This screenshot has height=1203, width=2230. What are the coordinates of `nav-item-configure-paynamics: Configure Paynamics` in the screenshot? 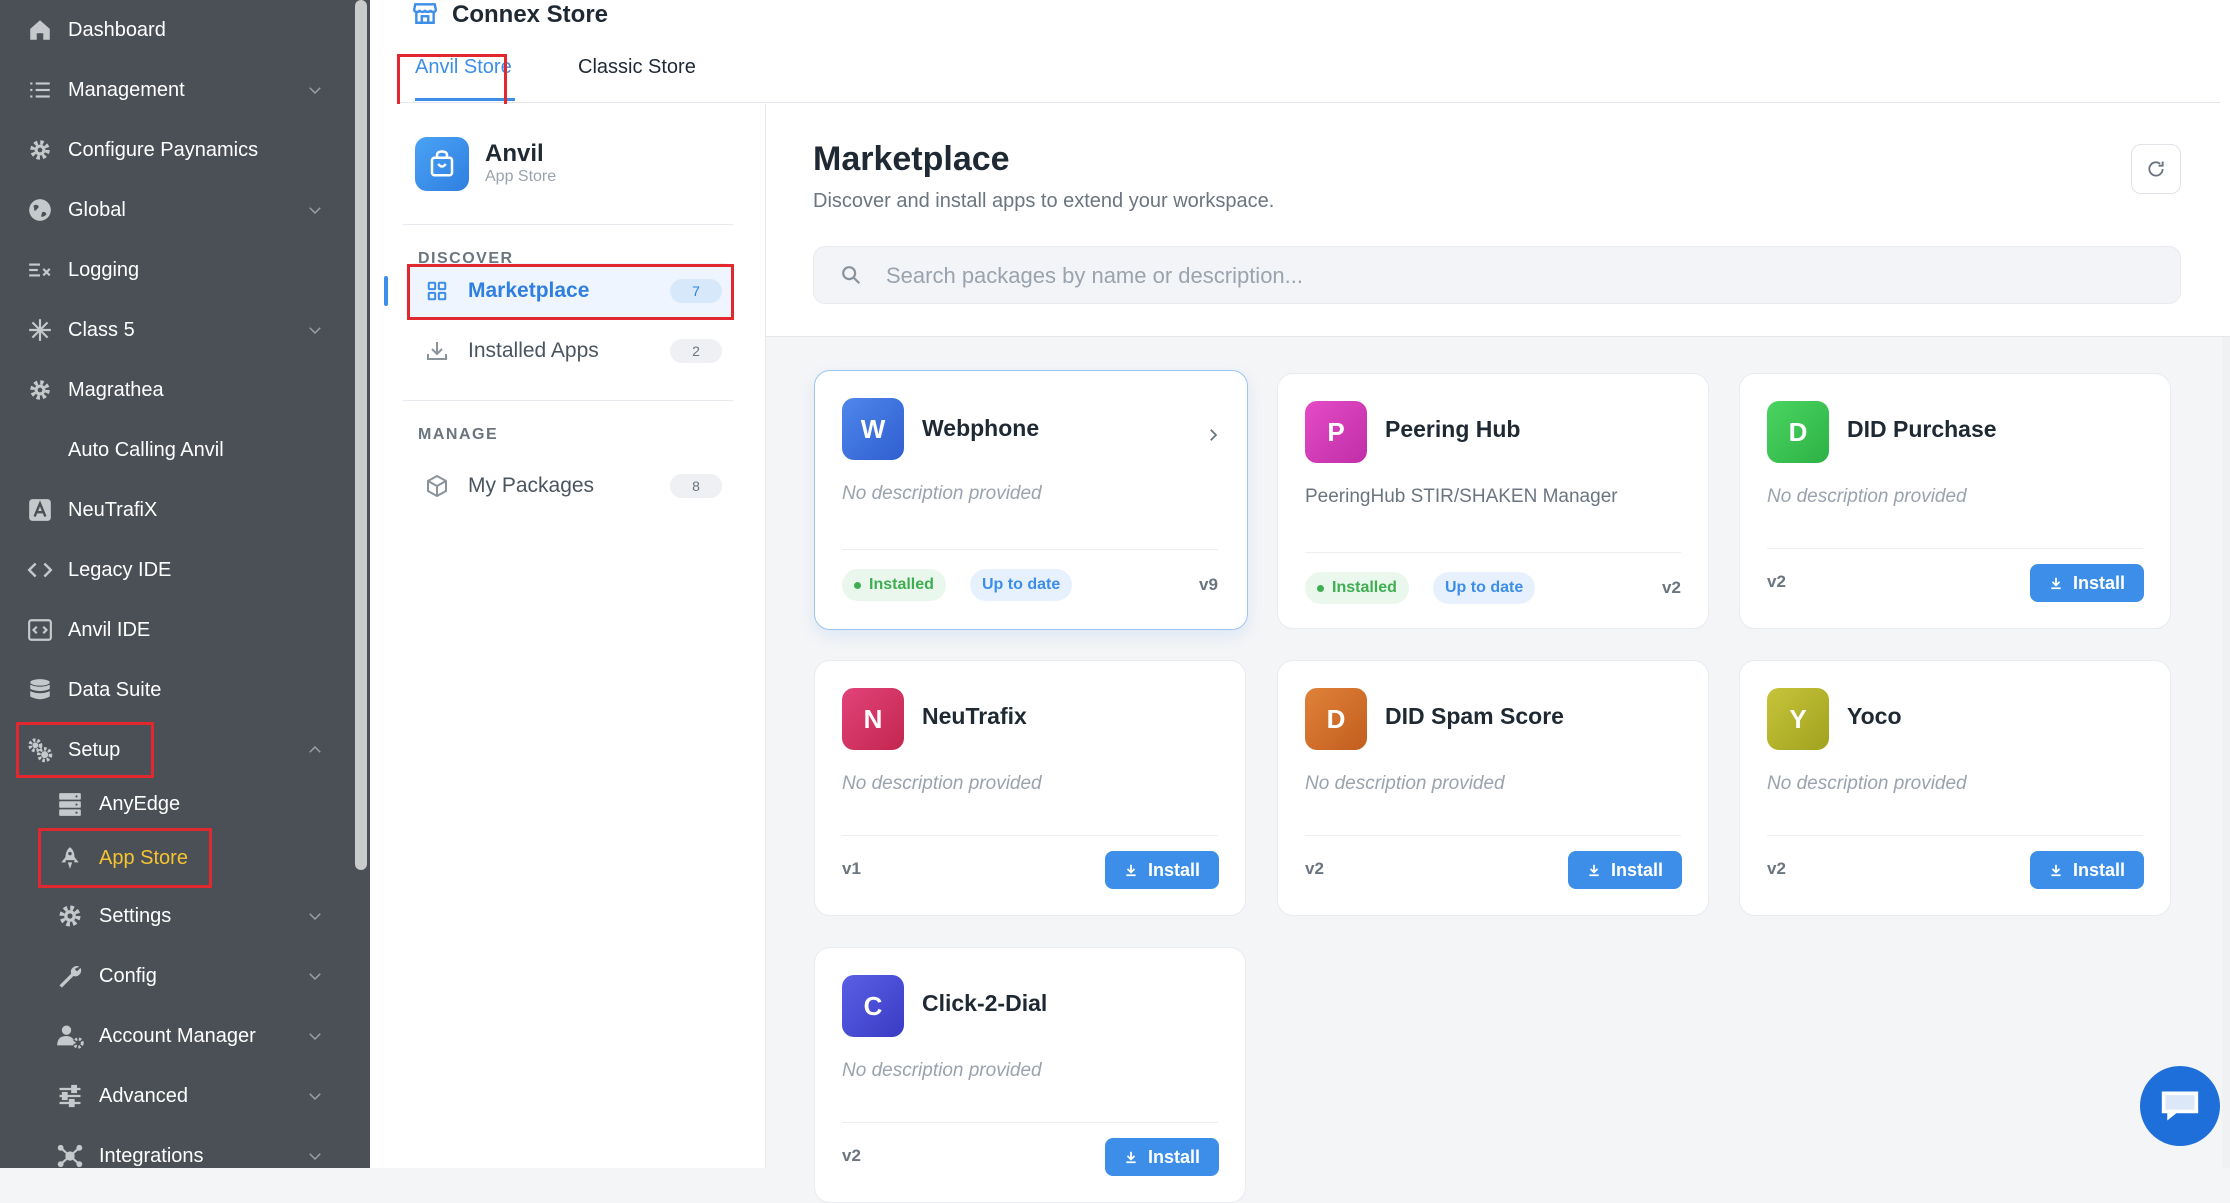 It's located at (175, 150).